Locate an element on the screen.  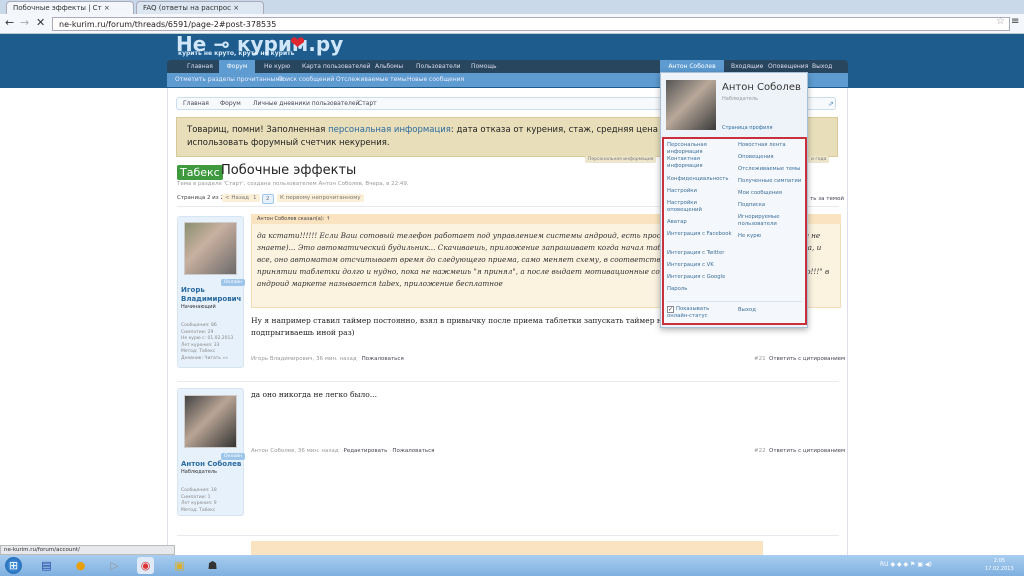
tab-active: Побочные эффекты | Ст × is located at coordinates (70, 7).